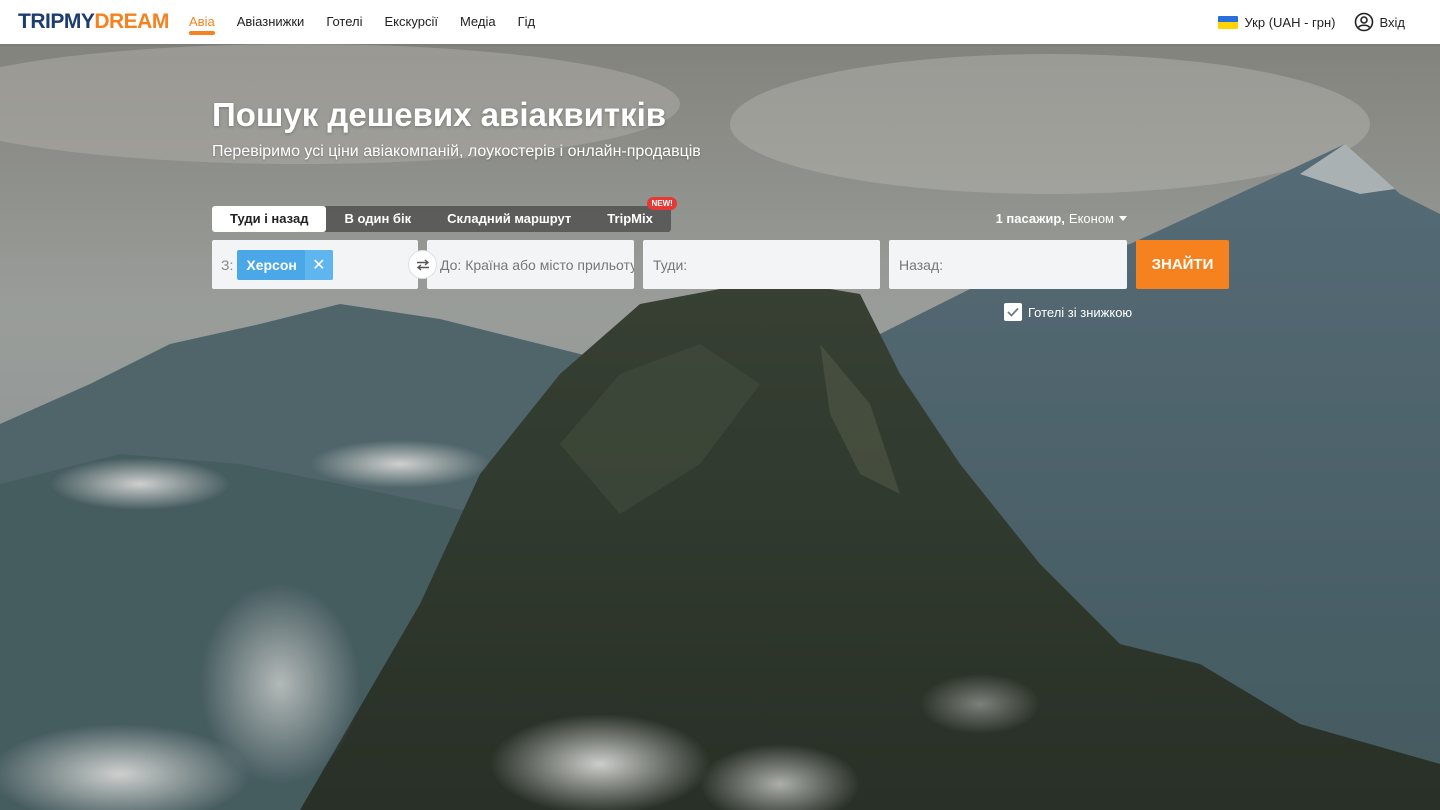 This screenshot has width=1440, height=810. I want to click on tripmydream-logo: TRIPMYDREAM, so click(93, 22).